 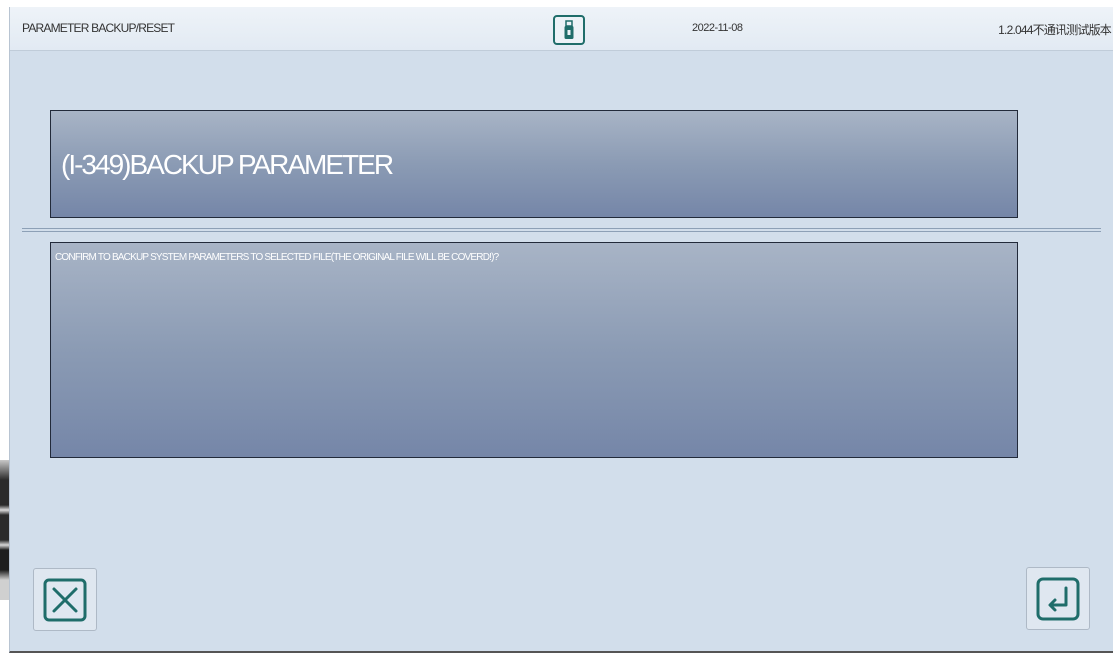 What do you see at coordinates (1055, 30) in the screenshot?
I see `version-label: 1.2.044不通讯测试版本` at bounding box center [1055, 30].